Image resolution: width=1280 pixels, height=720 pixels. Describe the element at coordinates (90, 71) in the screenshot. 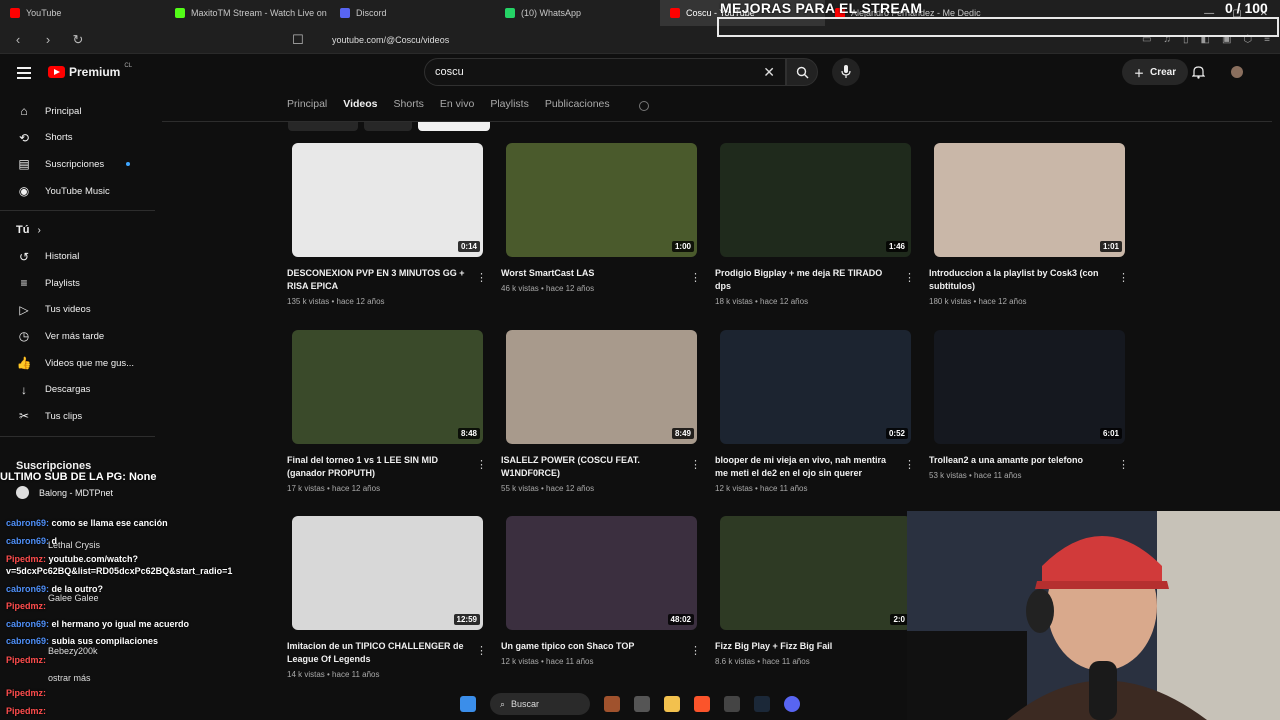

I see `youtube-premium-logo: Premium CL` at that location.